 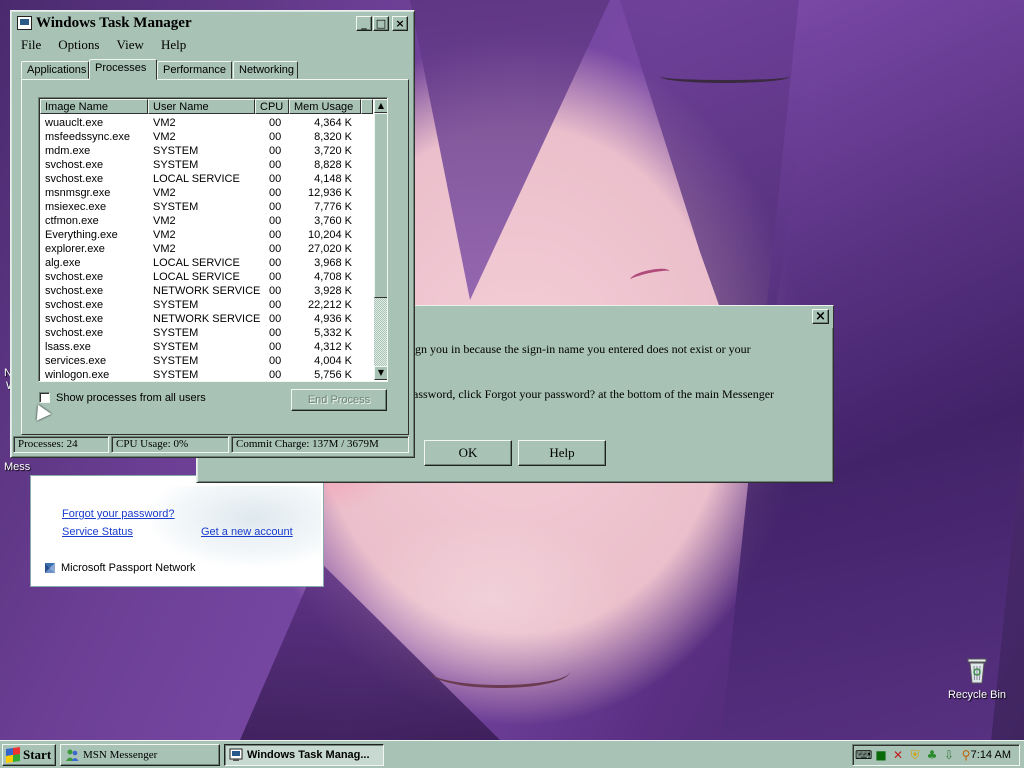 What do you see at coordinates (206, 249) in the screenshot?
I see `process-row: explorer.exe VM2 00 27,020 K` at bounding box center [206, 249].